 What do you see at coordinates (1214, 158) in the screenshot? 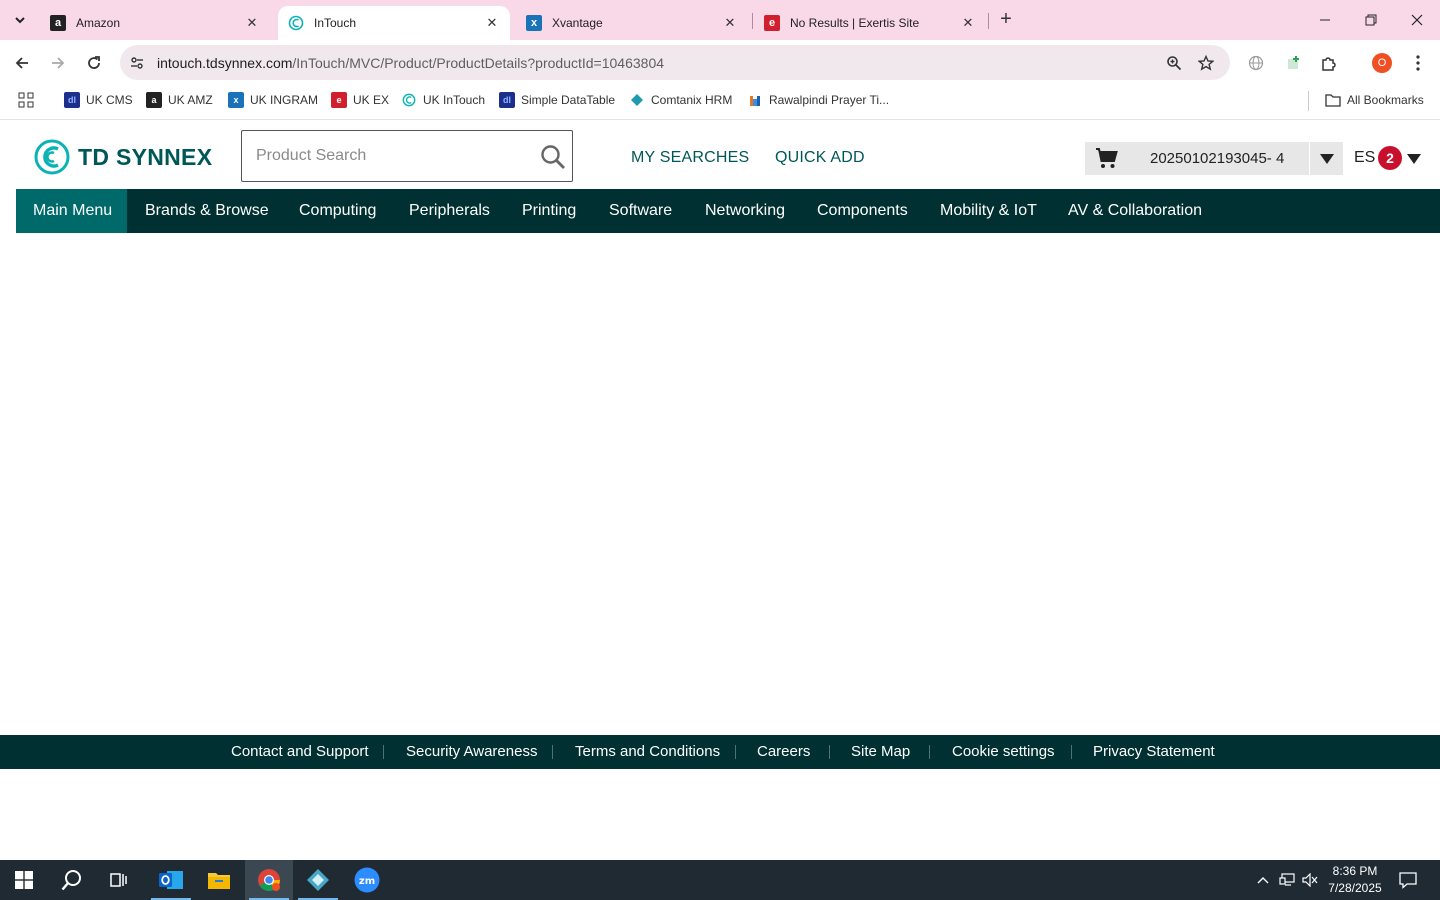
I see `cart-selector: 20250102193045- 4` at bounding box center [1214, 158].